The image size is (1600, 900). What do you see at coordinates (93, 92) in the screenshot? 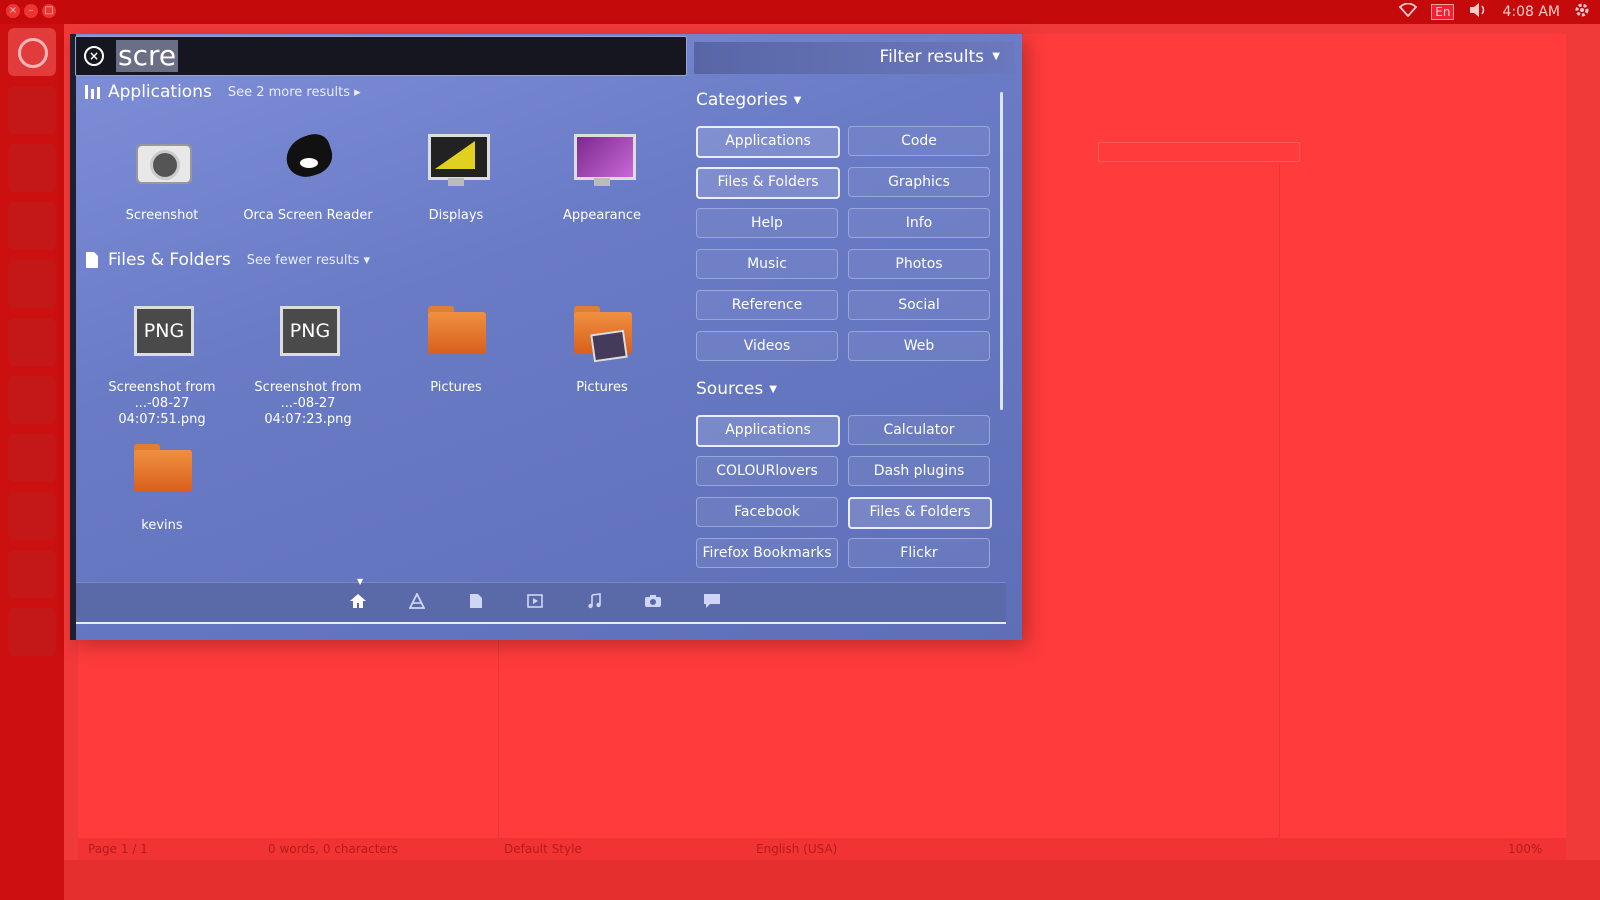
I see `applications-icon` at bounding box center [93, 92].